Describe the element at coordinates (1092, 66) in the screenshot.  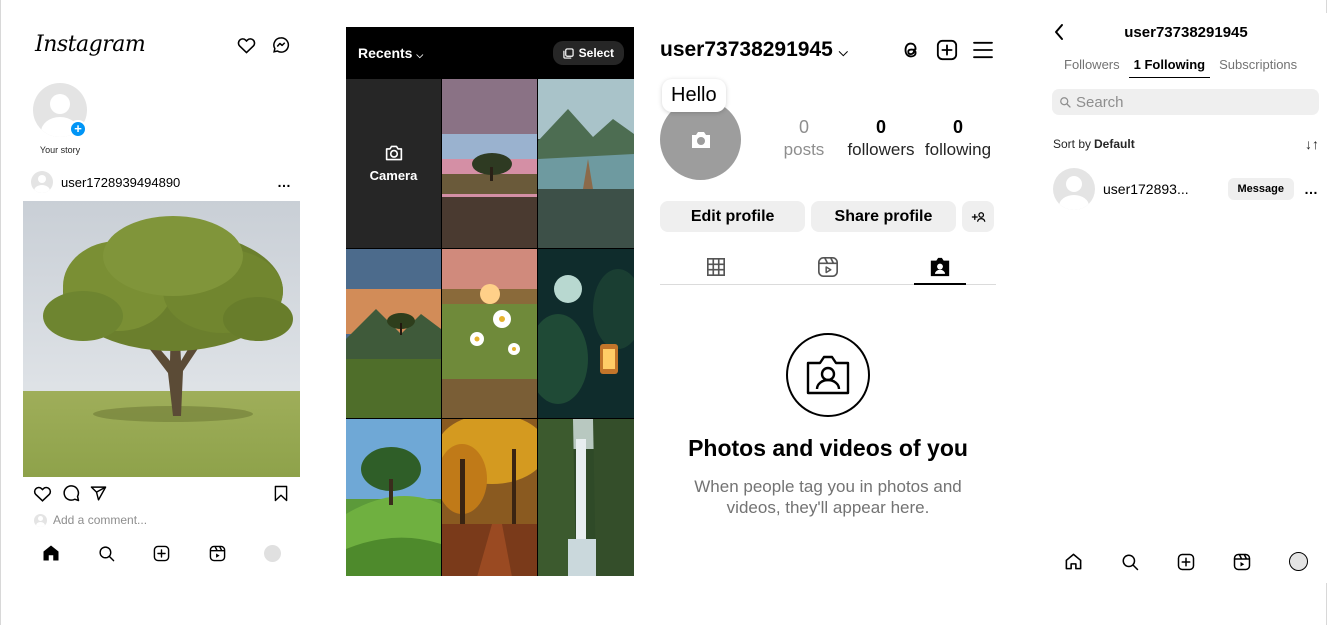
I see `tab-followers: Followers` at that location.